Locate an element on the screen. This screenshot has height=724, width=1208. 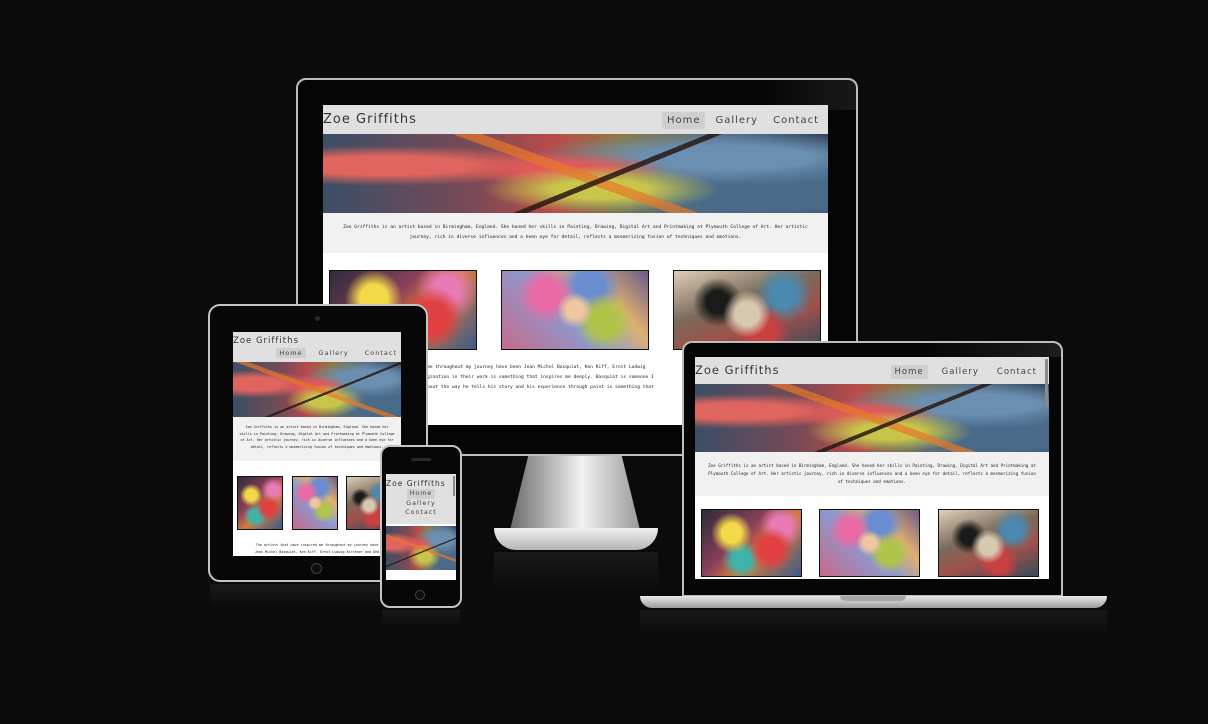
phone-reflection is located at coordinates (421, 618).